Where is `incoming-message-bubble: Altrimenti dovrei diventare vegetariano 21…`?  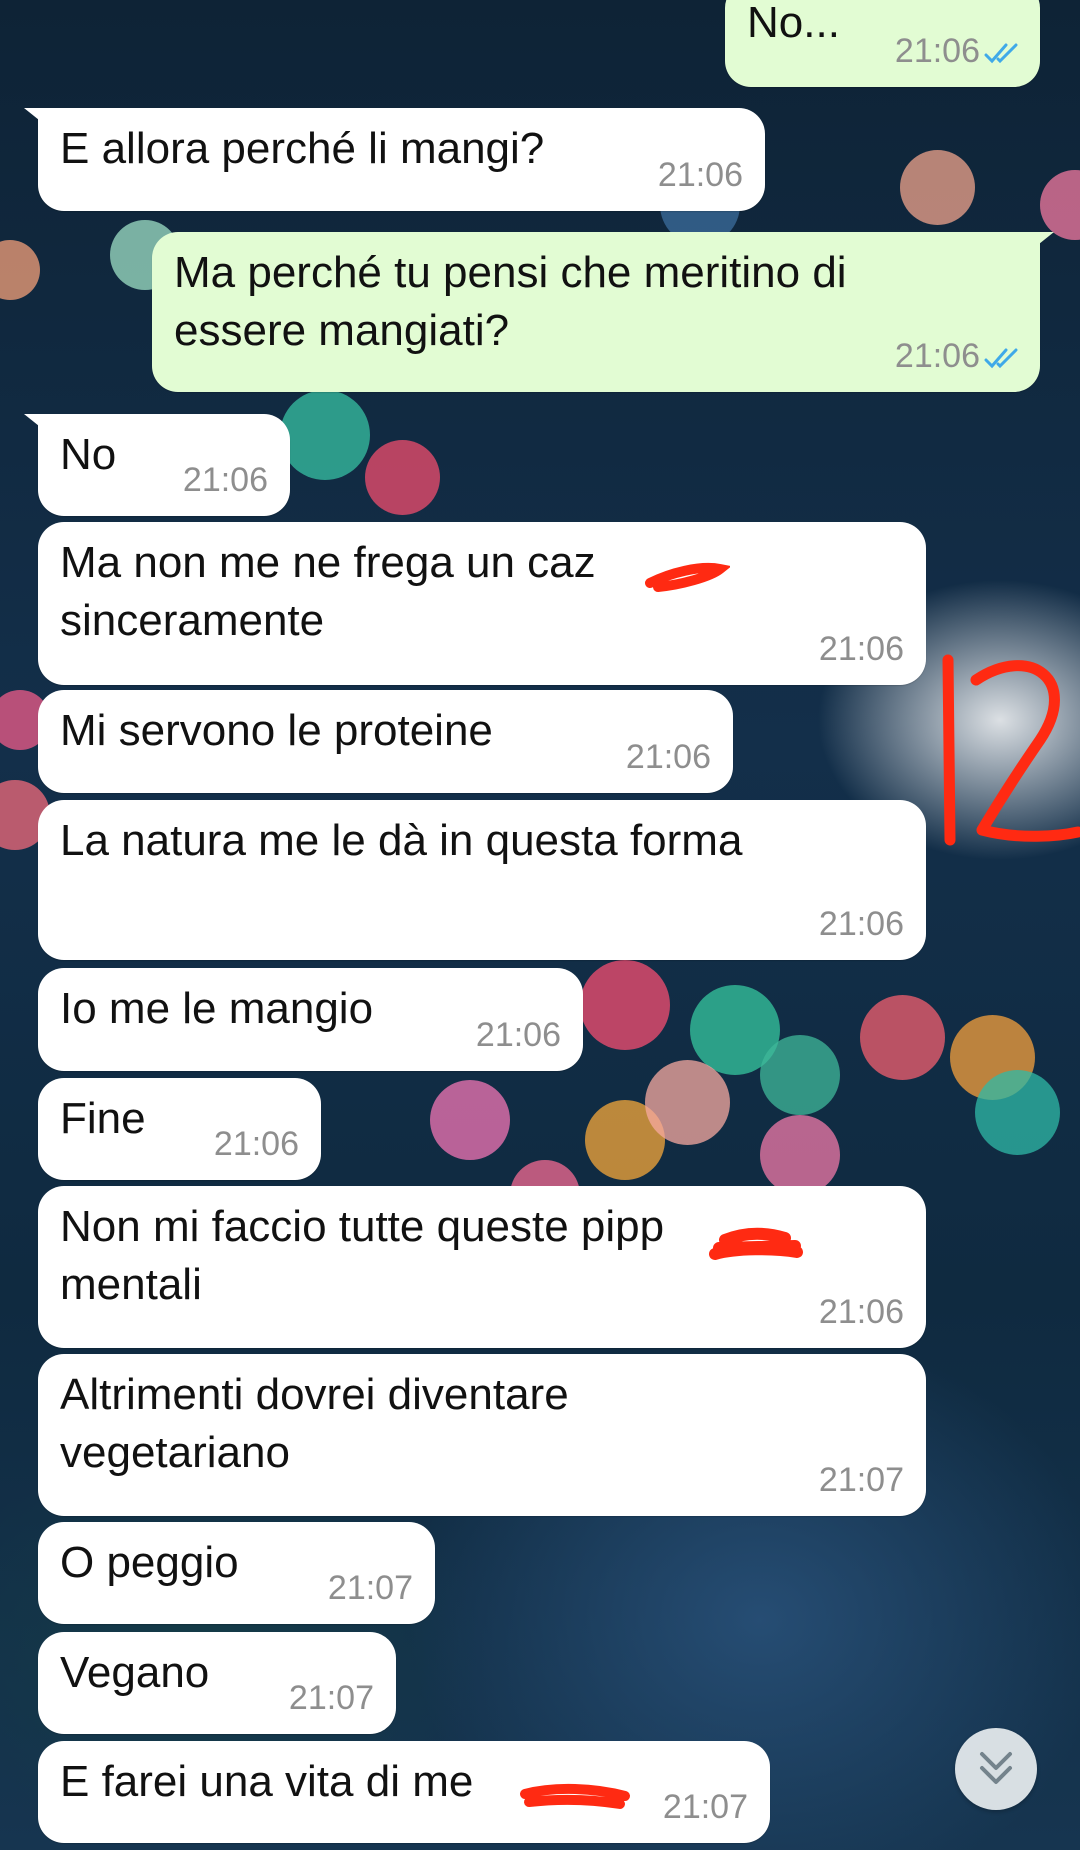
incoming-message-bubble: Altrimenti dovrei diventare vegetariano 21… is located at coordinates (482, 1435).